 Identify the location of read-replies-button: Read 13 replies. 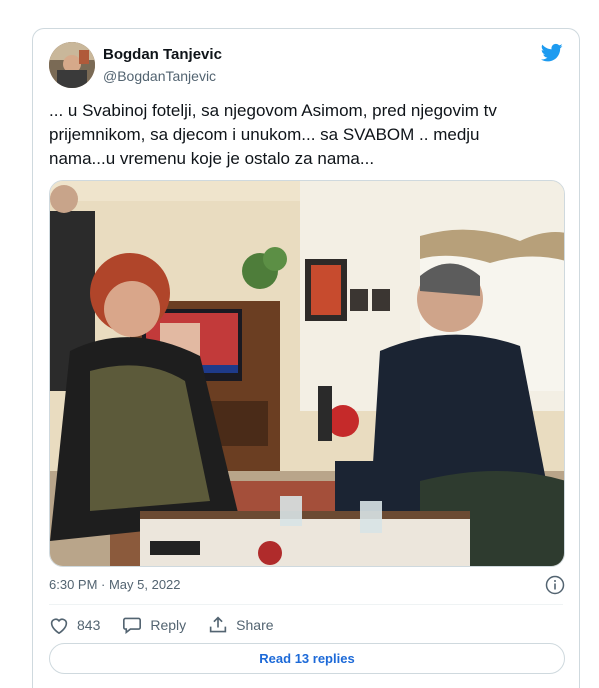
(307, 658).